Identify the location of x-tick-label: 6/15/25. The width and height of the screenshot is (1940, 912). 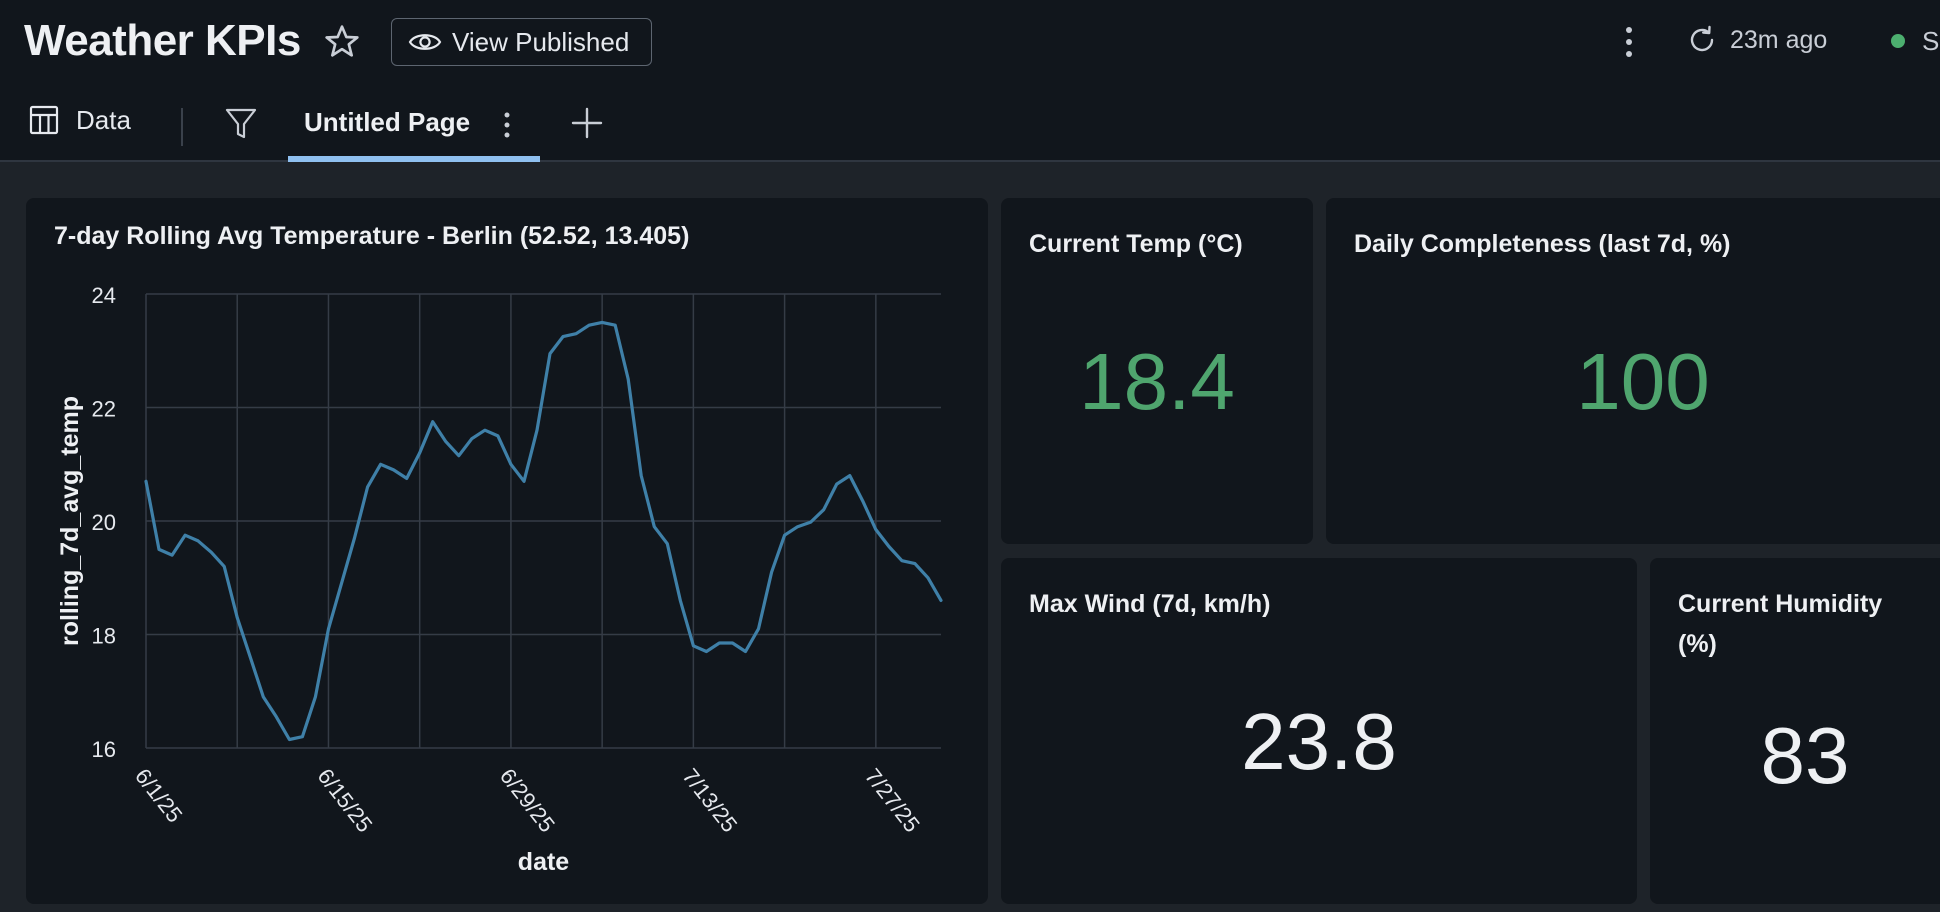
(345, 800).